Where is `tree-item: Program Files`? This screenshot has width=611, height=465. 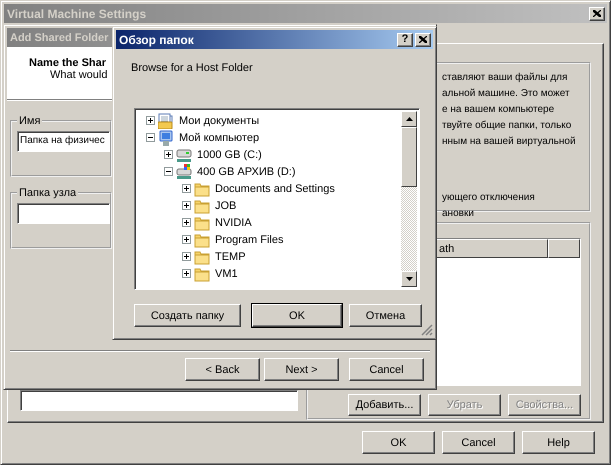 tree-item: Program Files is located at coordinates (249, 240).